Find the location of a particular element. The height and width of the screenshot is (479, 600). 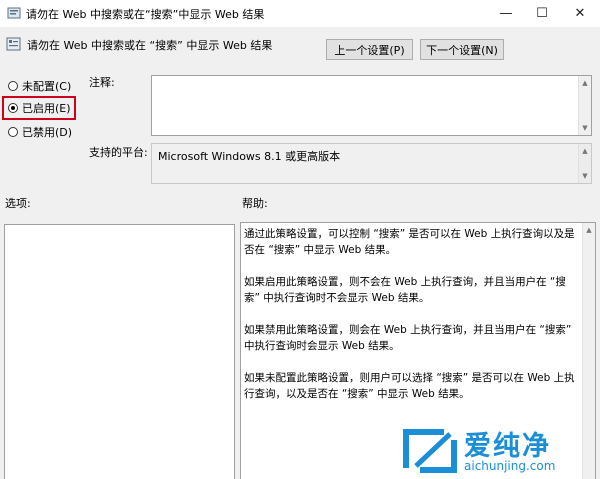

radio-label: 已启用(E) is located at coordinates (46, 108).